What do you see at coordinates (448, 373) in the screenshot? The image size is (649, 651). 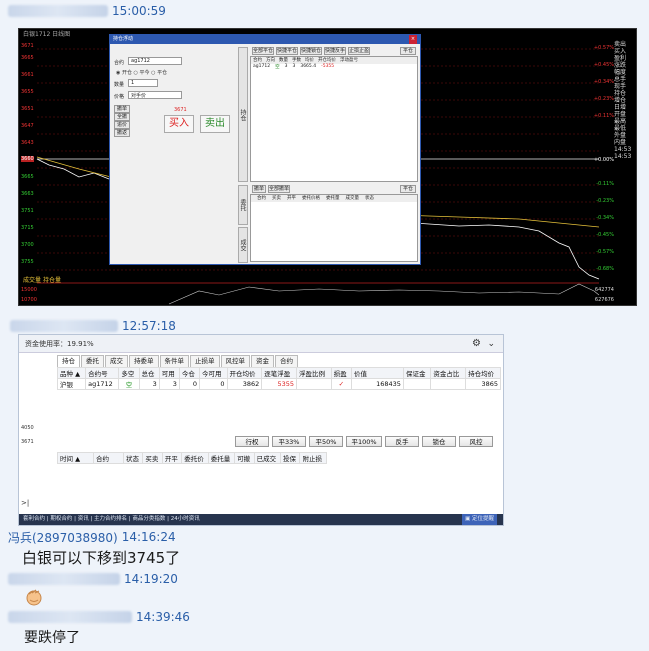 I see `column-header: 资金占比` at bounding box center [448, 373].